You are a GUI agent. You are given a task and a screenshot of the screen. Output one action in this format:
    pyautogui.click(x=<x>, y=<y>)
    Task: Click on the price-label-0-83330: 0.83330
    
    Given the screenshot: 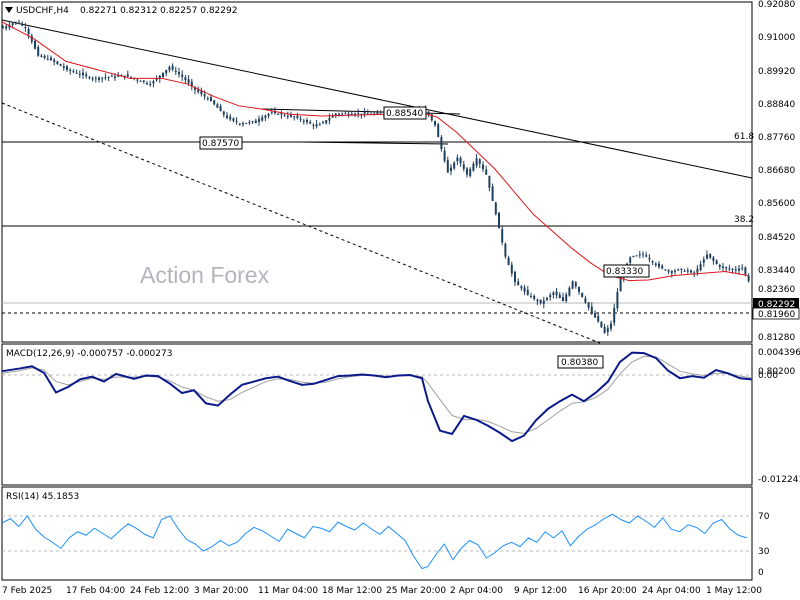 What is the action you would take?
    pyautogui.click(x=626, y=271)
    